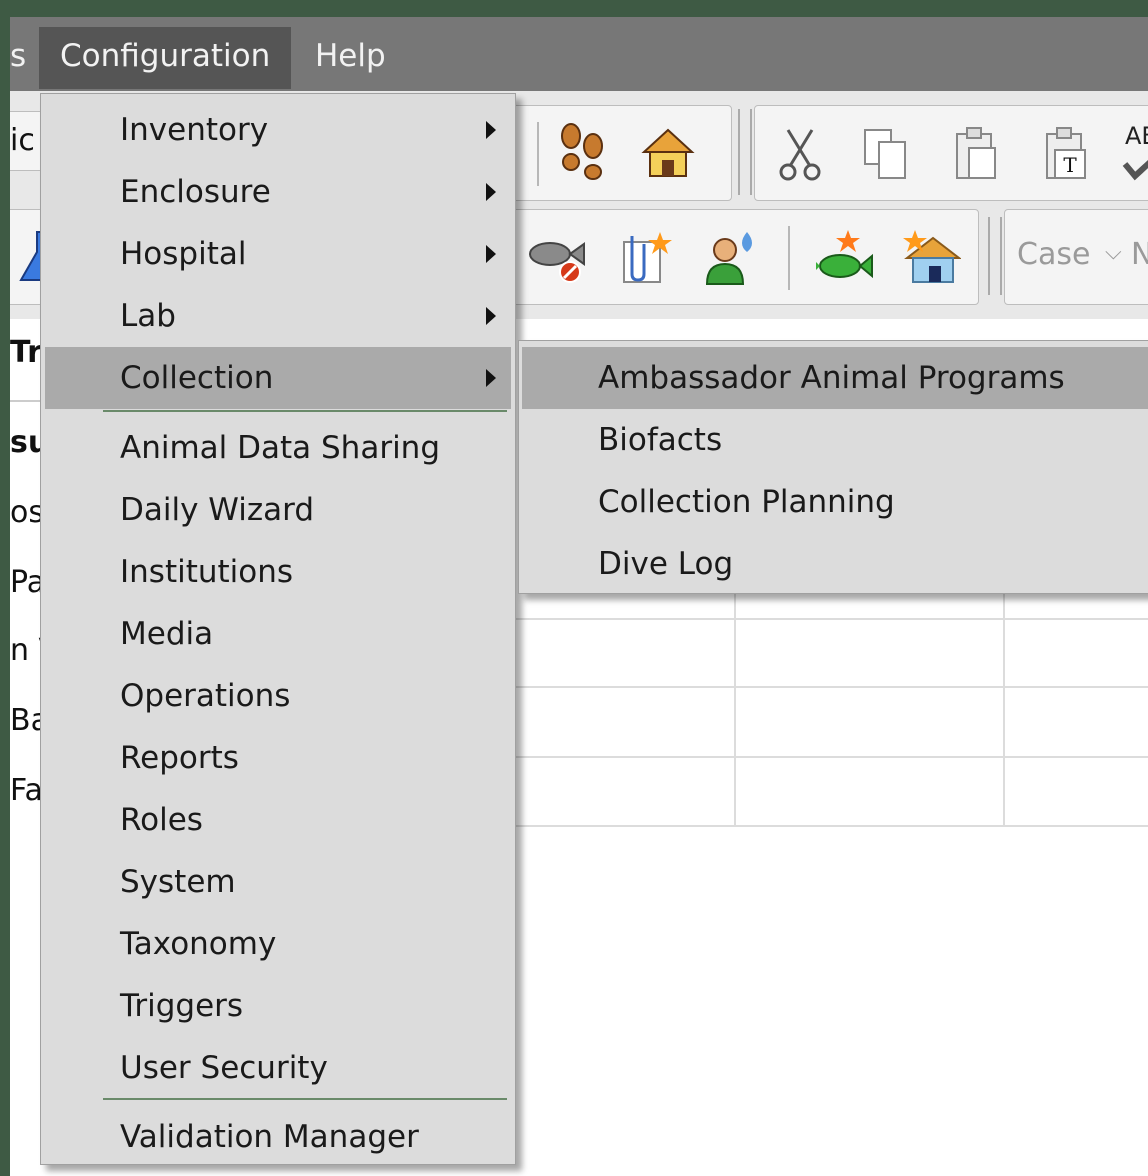 This screenshot has width=1148, height=1176. Describe the element at coordinates (833, 564) in the screenshot. I see `submenu-item-dive-log: Dive Log` at that location.